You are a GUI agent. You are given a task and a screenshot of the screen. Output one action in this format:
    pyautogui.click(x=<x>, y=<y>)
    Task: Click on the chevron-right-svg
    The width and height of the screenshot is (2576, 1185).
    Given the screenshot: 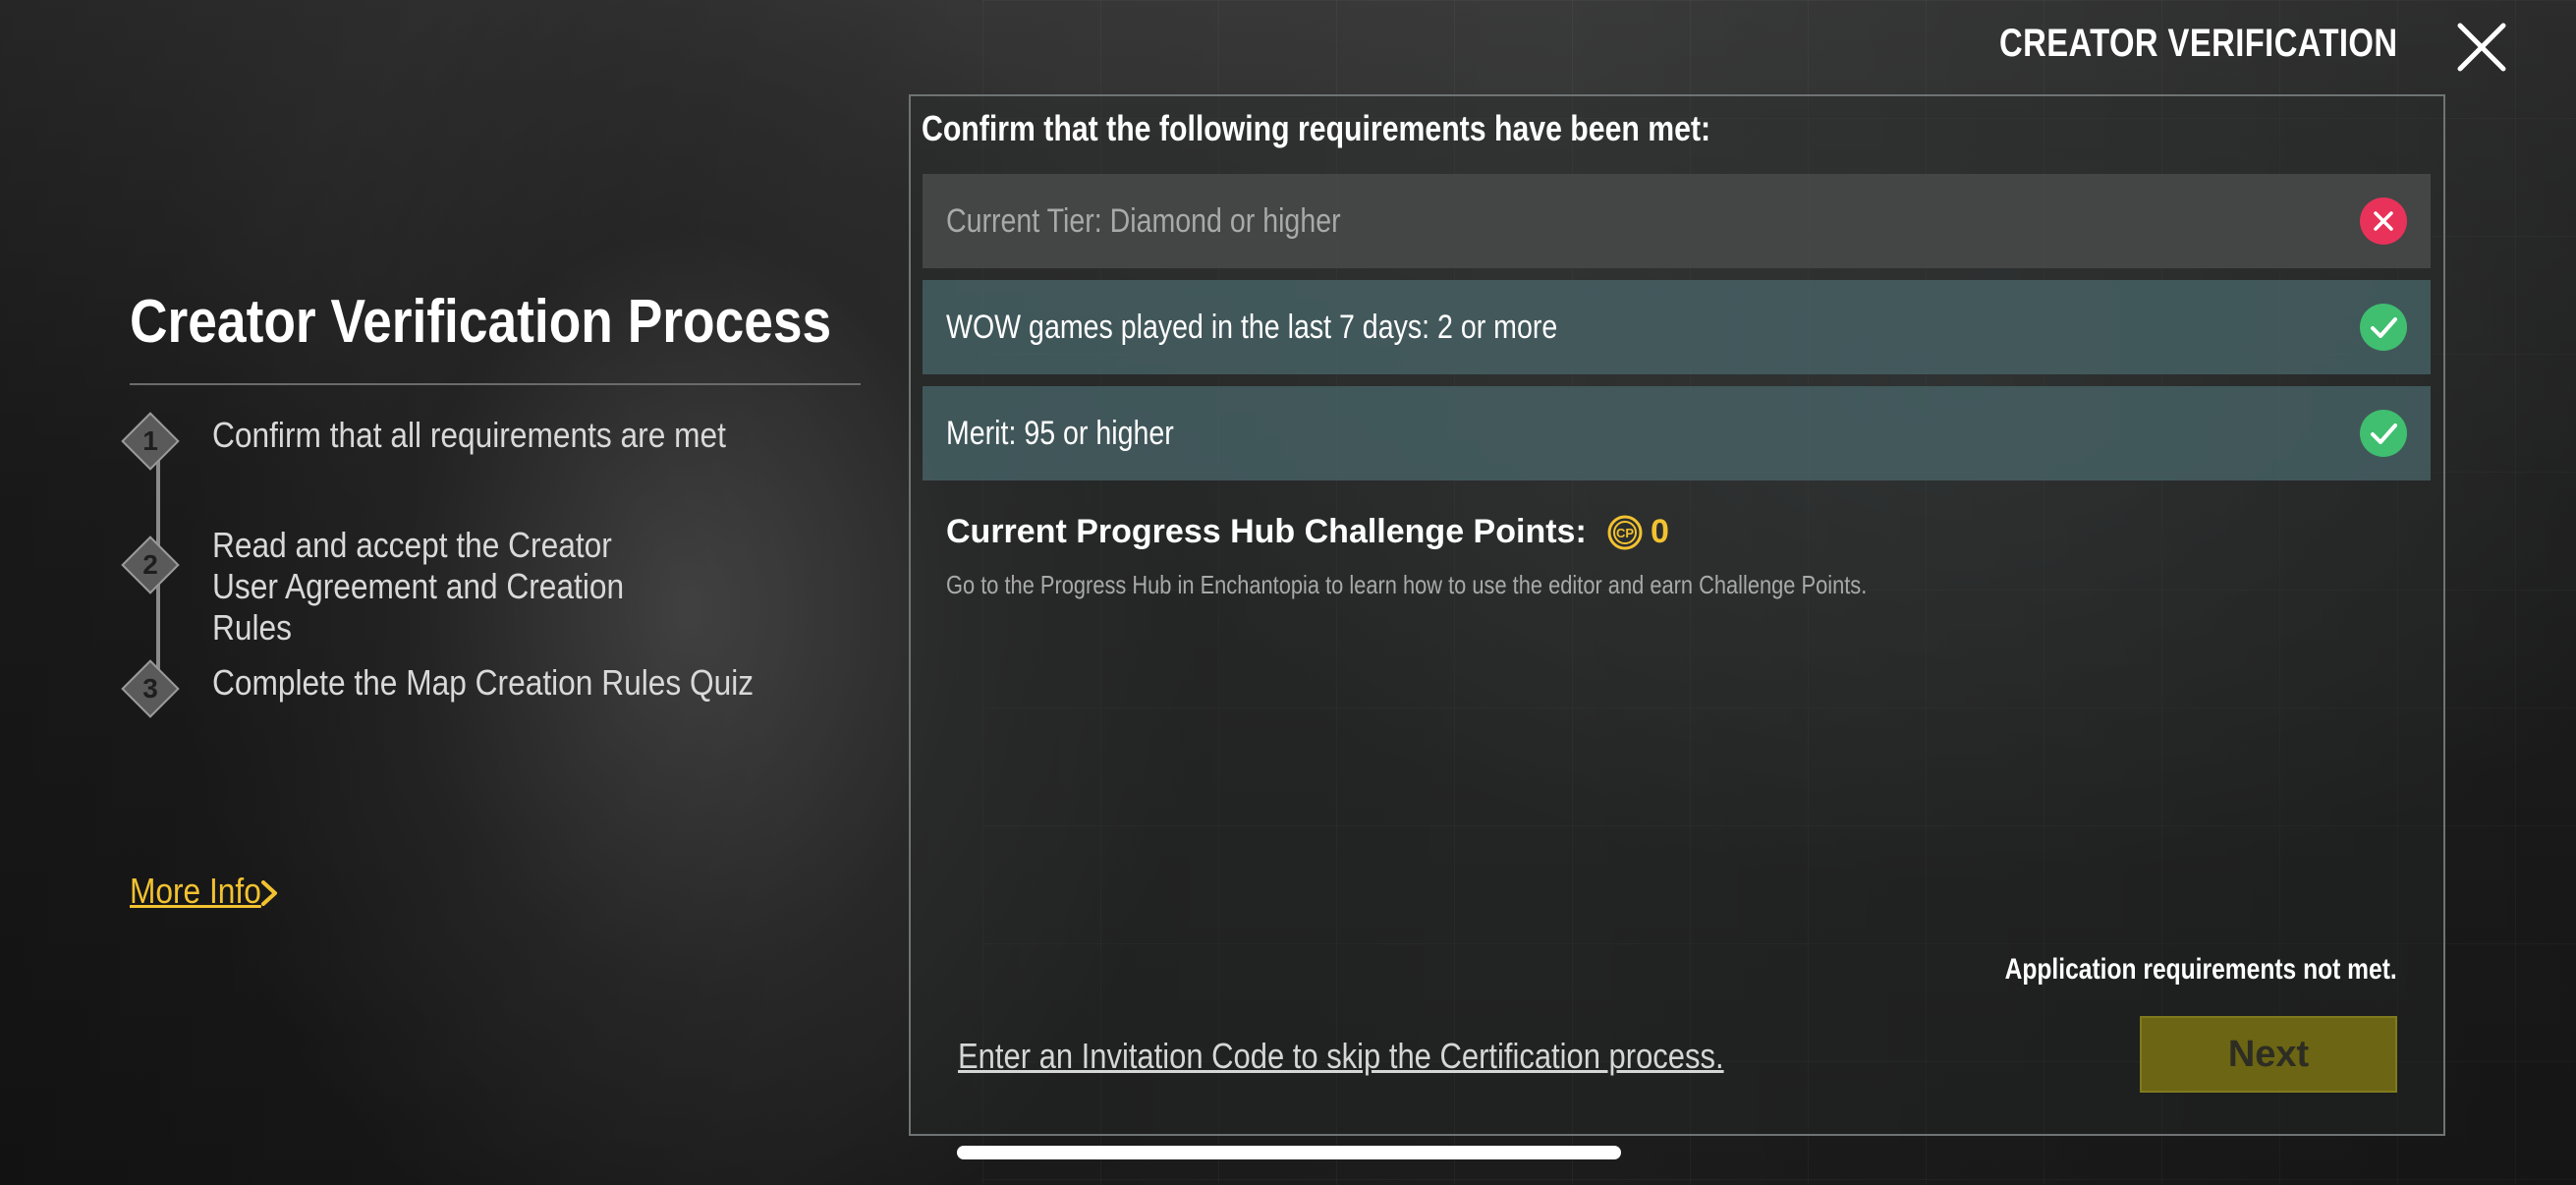 What is the action you would take?
    pyautogui.click(x=269, y=893)
    